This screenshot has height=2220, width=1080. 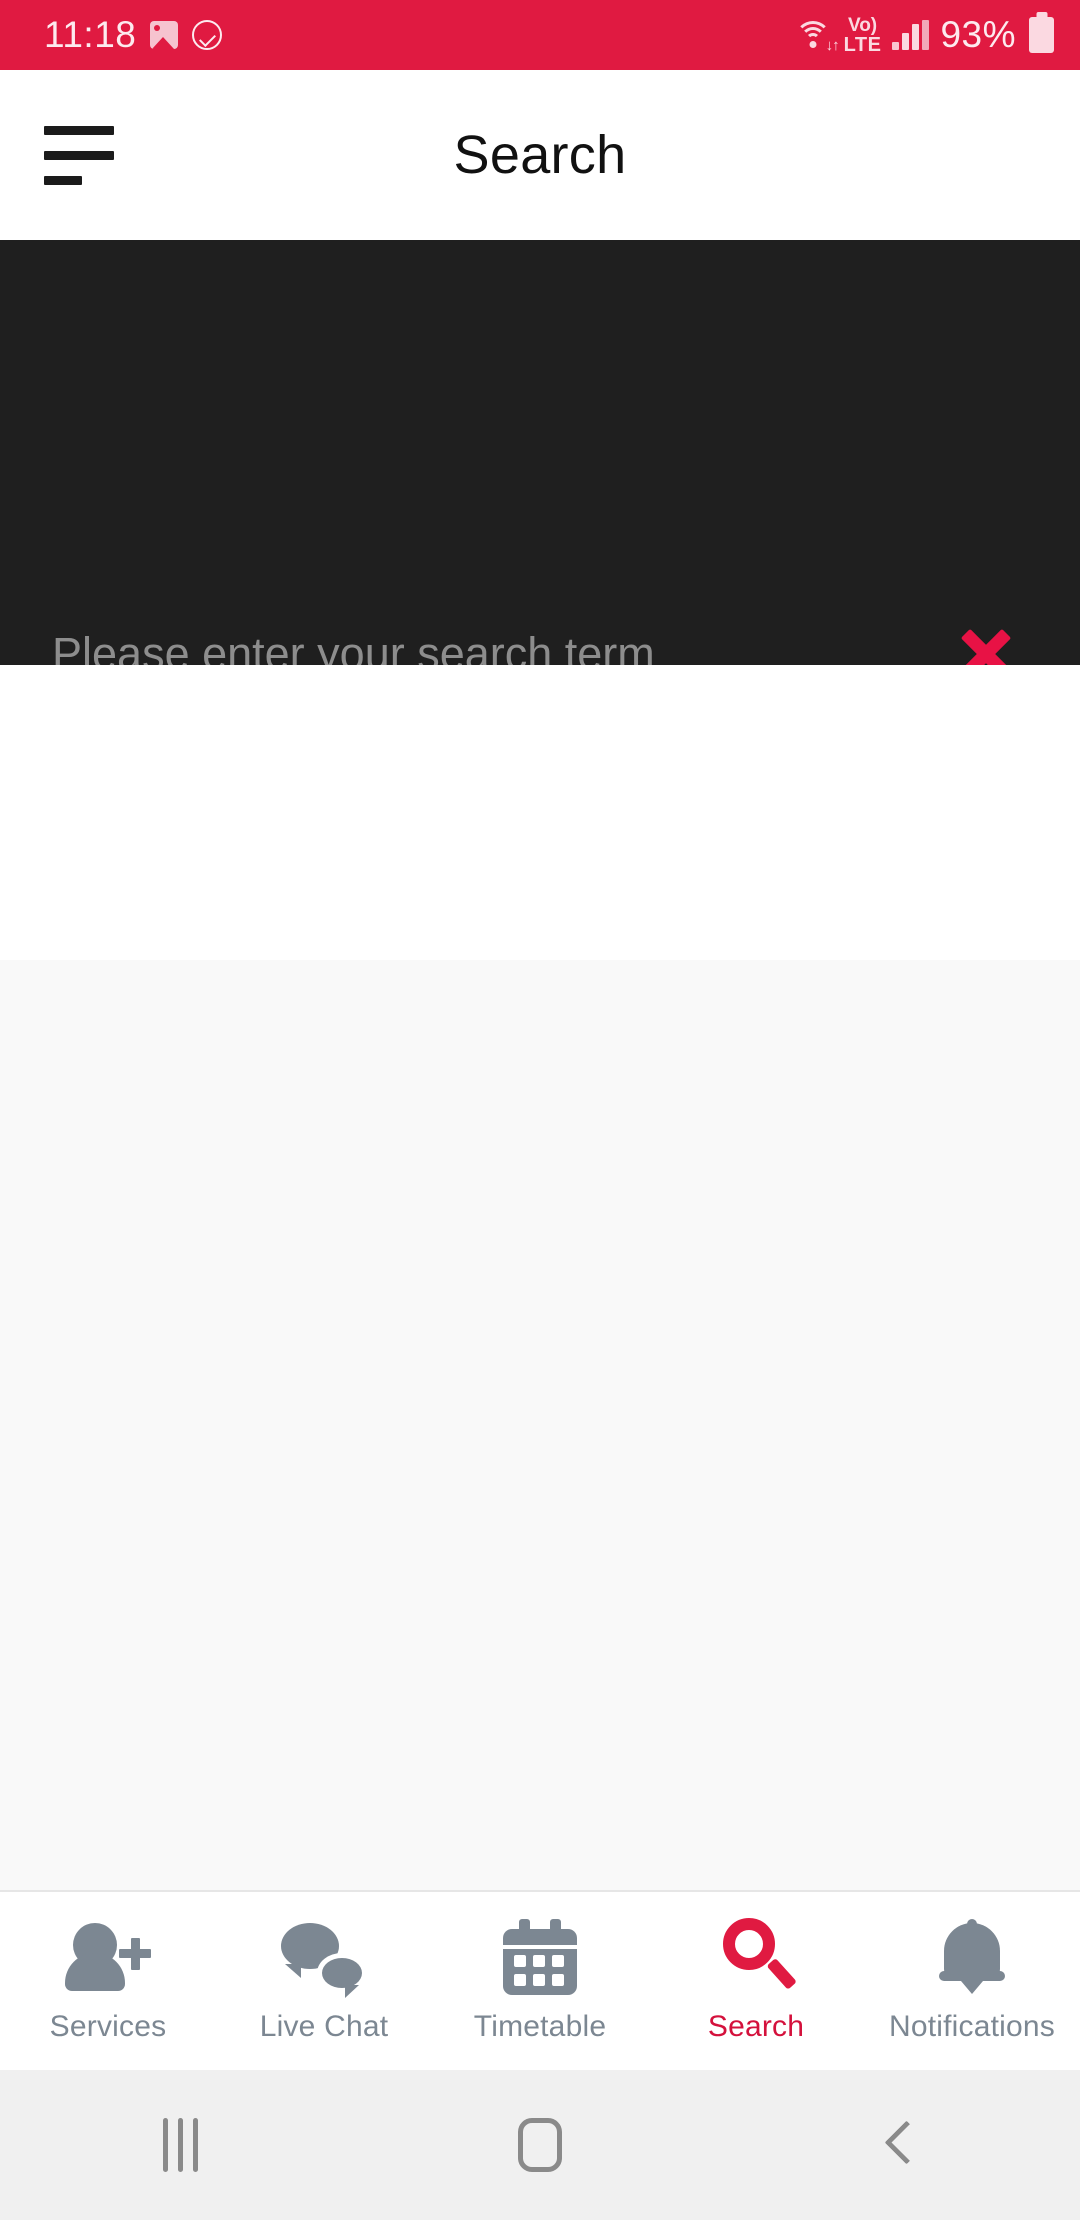 What do you see at coordinates (540, 812) in the screenshot?
I see `search-suggestions-area` at bounding box center [540, 812].